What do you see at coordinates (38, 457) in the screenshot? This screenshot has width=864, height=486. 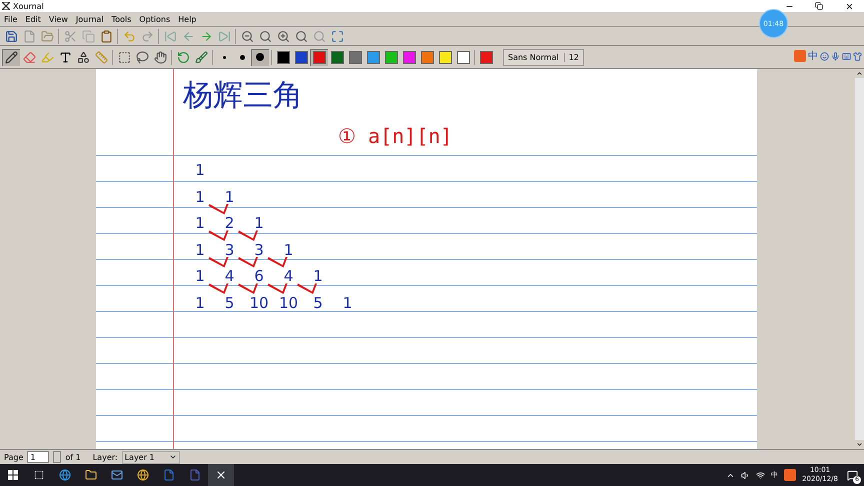 I see `page-number-field: 1` at bounding box center [38, 457].